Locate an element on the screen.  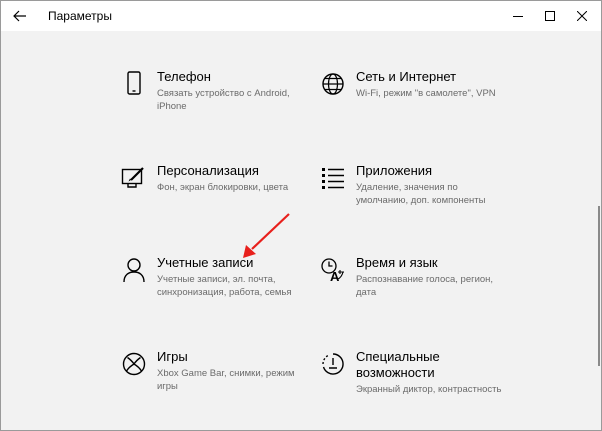
back-button is located at coordinates (20, 16).